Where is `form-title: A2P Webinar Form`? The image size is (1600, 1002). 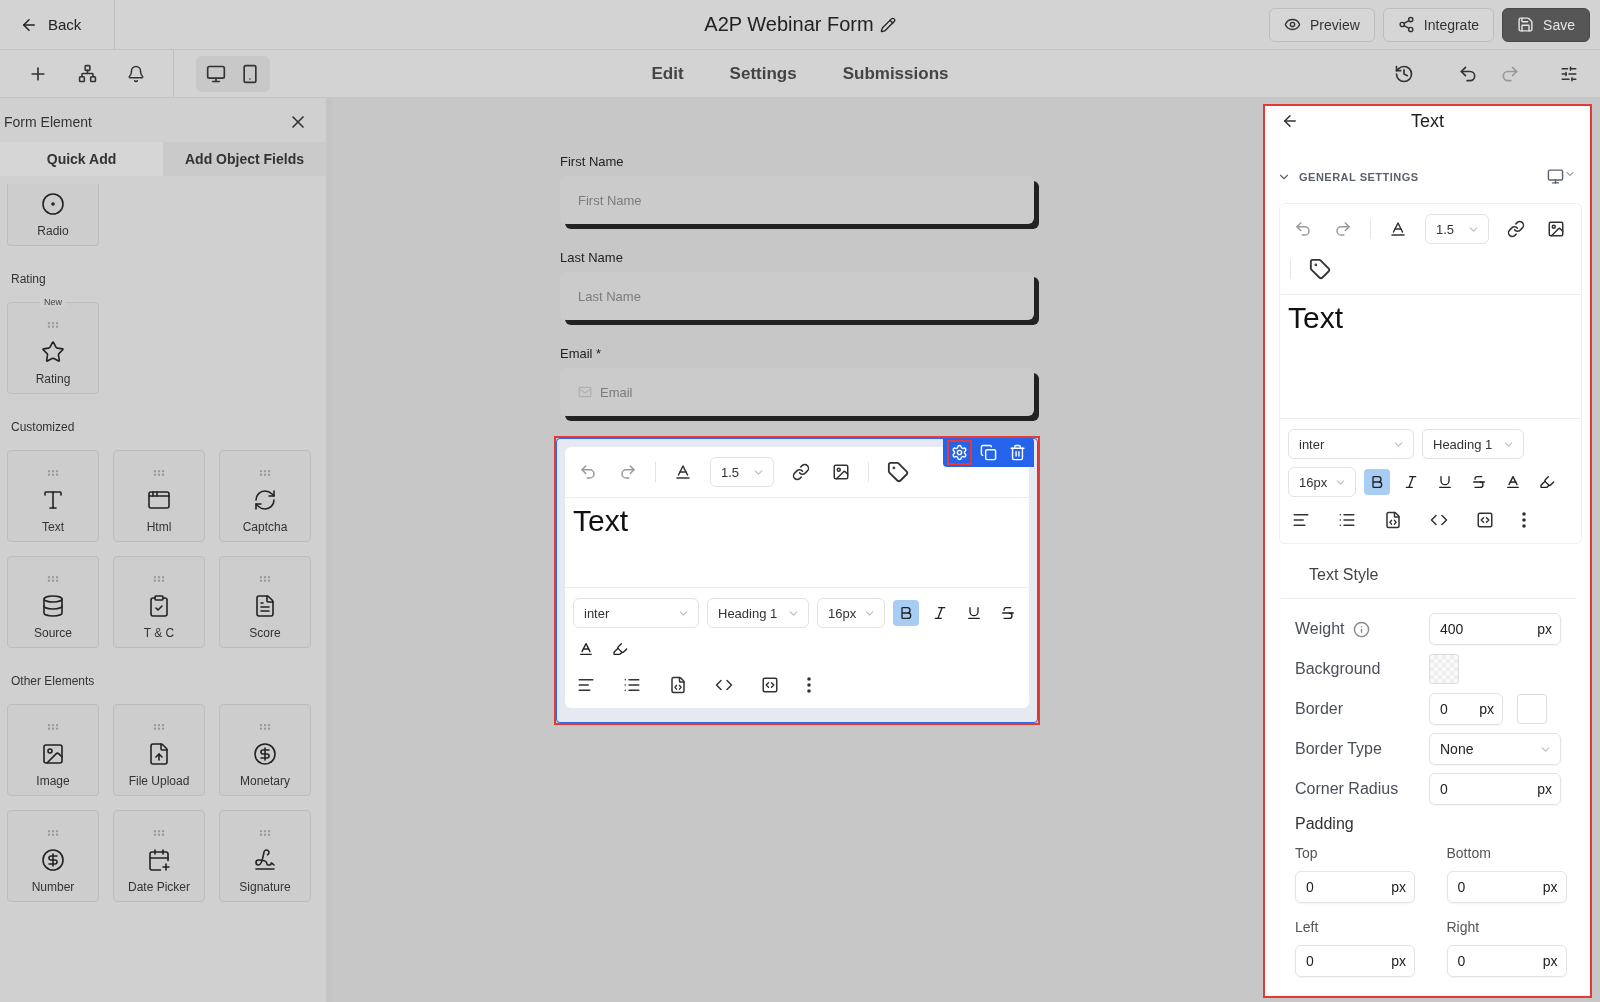 form-title: A2P Webinar Form is located at coordinates (789, 24).